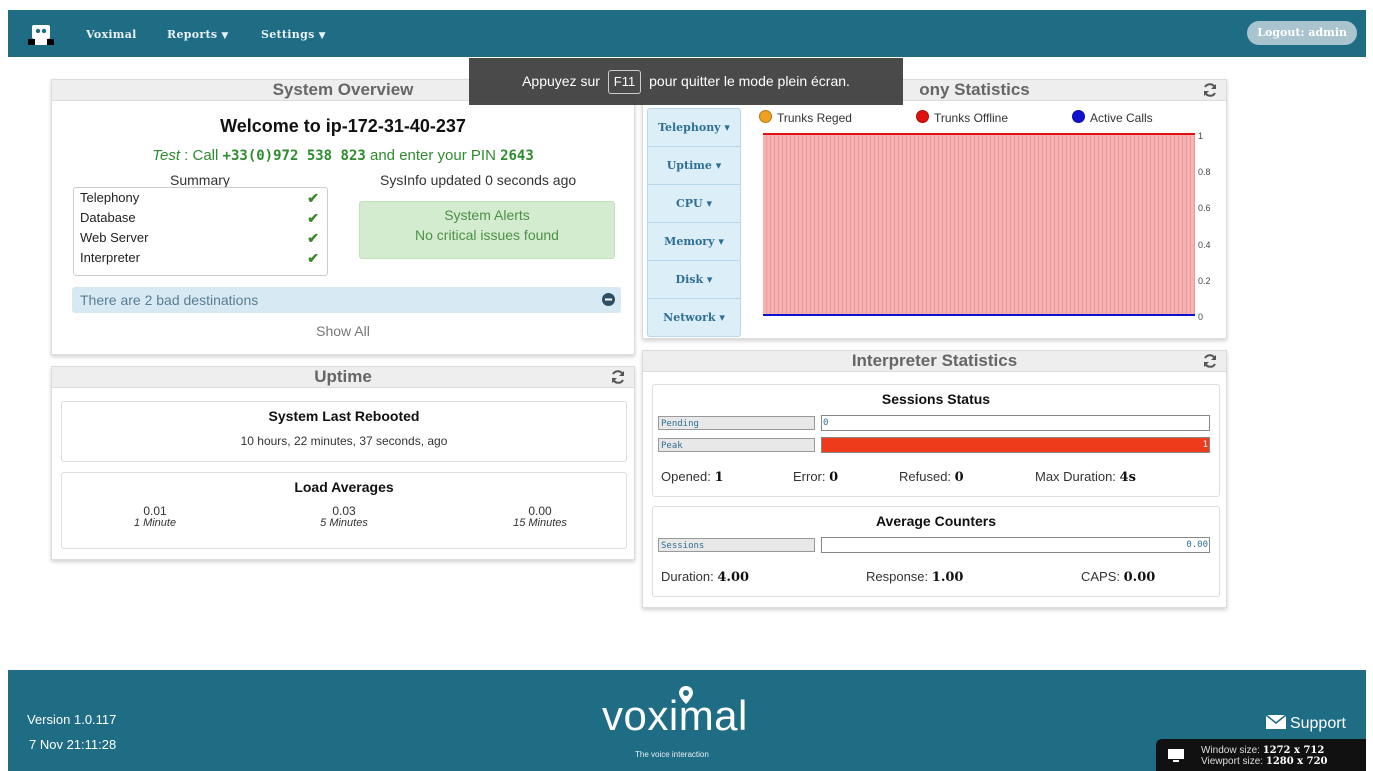 Image resolution: width=1373 pixels, height=771 pixels. Describe the element at coordinates (936, 521) in the screenshot. I see `average-counters-title: Average Counters` at that location.